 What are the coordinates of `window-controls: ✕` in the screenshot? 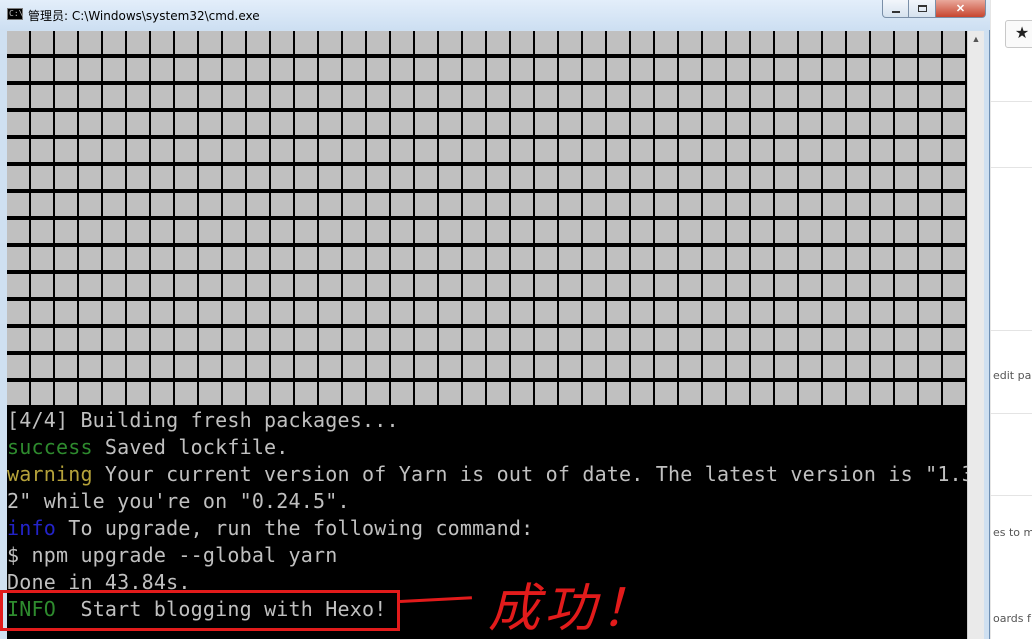 It's located at (934, 9).